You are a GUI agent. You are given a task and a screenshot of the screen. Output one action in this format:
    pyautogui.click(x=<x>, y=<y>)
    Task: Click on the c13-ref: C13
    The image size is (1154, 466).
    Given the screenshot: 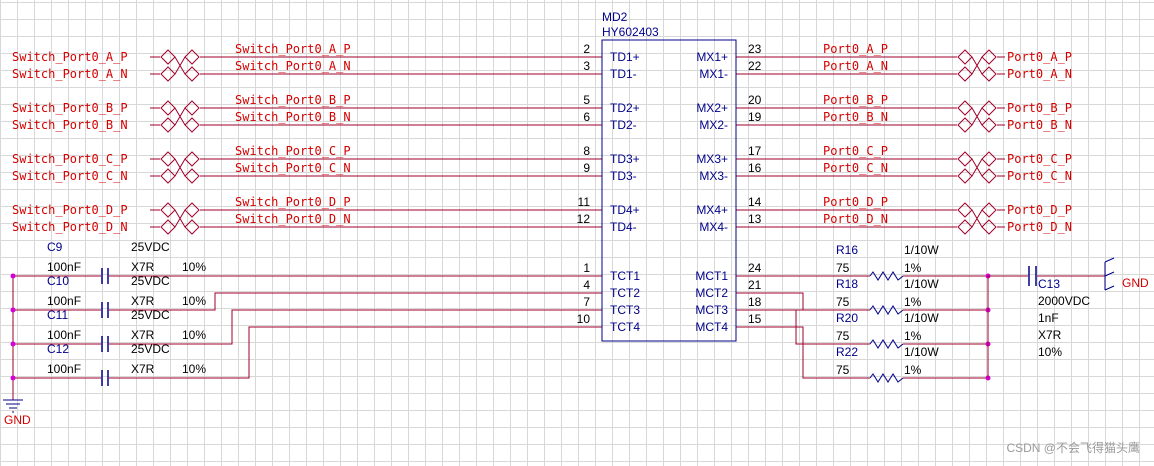 What is the action you would take?
    pyautogui.click(x=1049, y=284)
    